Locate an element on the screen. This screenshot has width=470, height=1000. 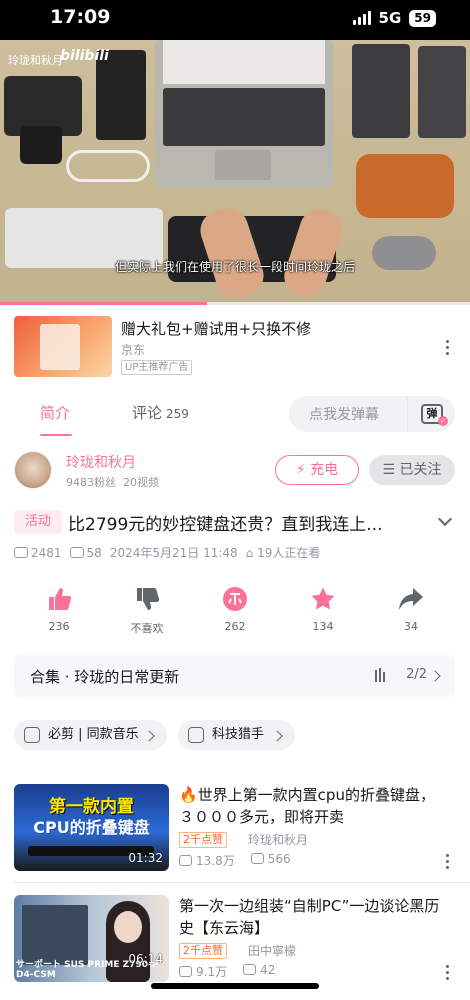
view-count: 2481 is located at coordinates (46, 552).